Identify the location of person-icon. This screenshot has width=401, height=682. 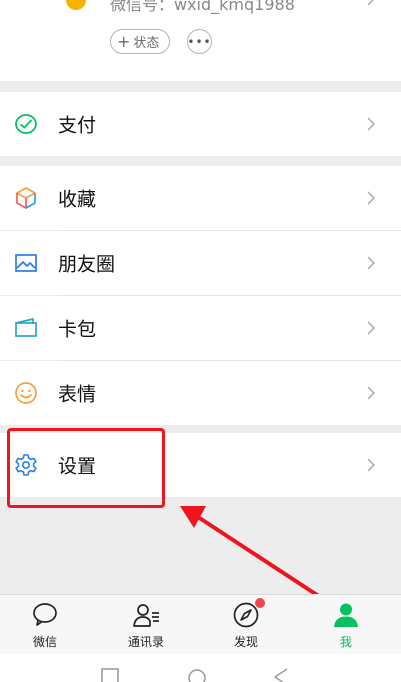
(346, 615).